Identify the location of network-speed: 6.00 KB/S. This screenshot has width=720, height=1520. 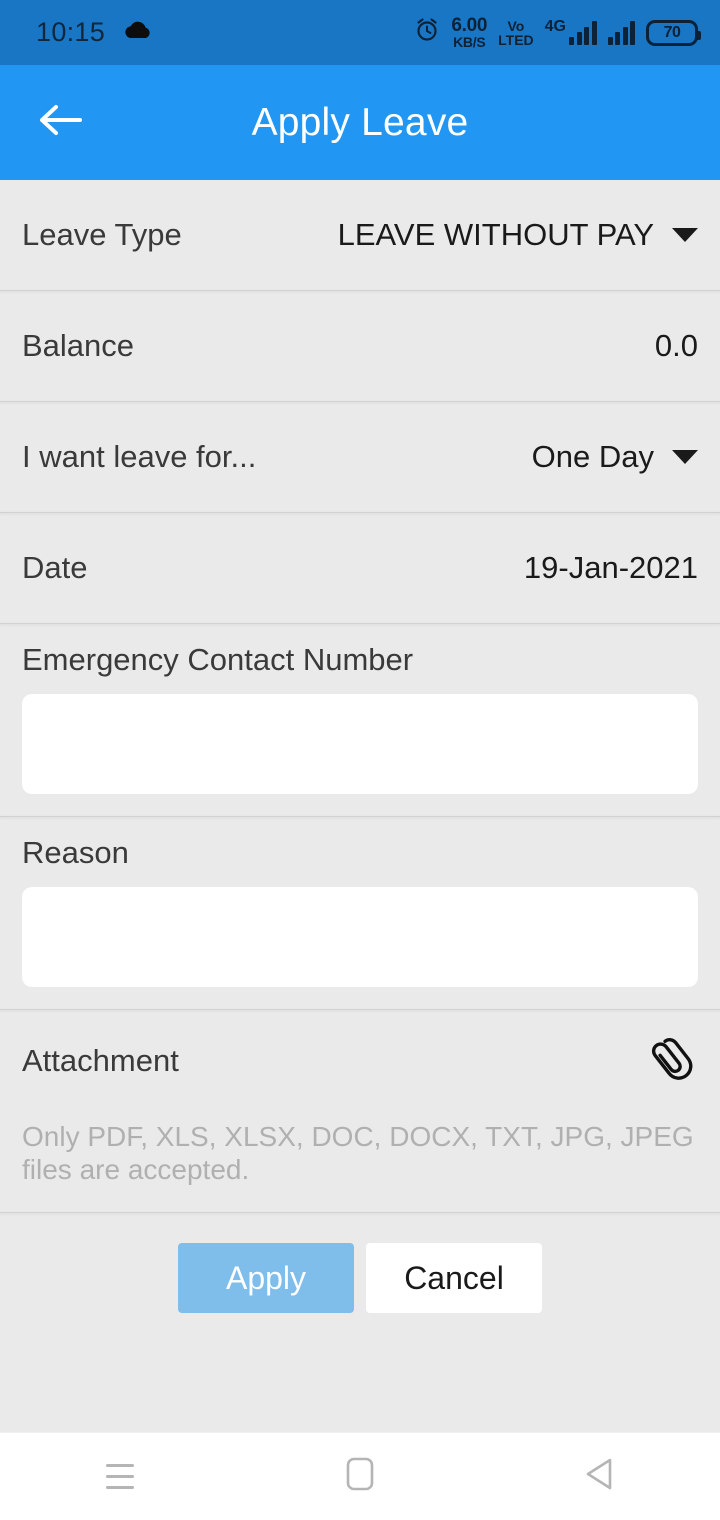
(469, 32).